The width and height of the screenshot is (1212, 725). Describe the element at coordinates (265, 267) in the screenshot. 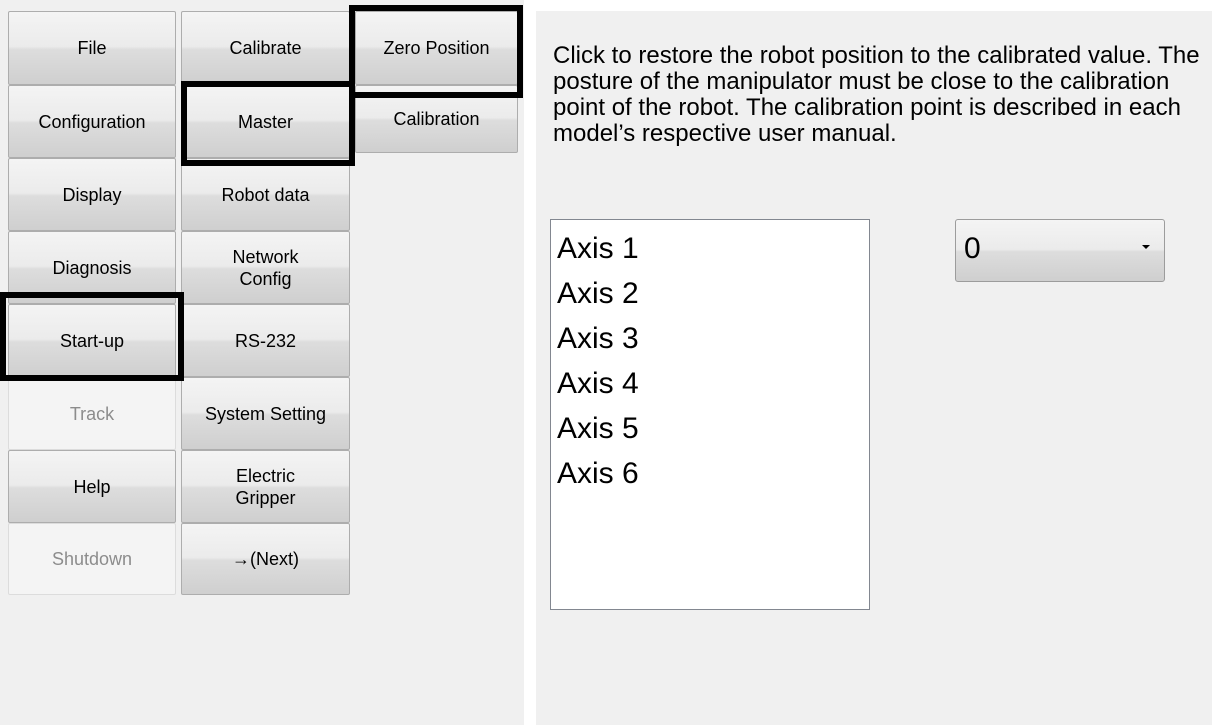

I see `network-config-button: Network Config` at that location.